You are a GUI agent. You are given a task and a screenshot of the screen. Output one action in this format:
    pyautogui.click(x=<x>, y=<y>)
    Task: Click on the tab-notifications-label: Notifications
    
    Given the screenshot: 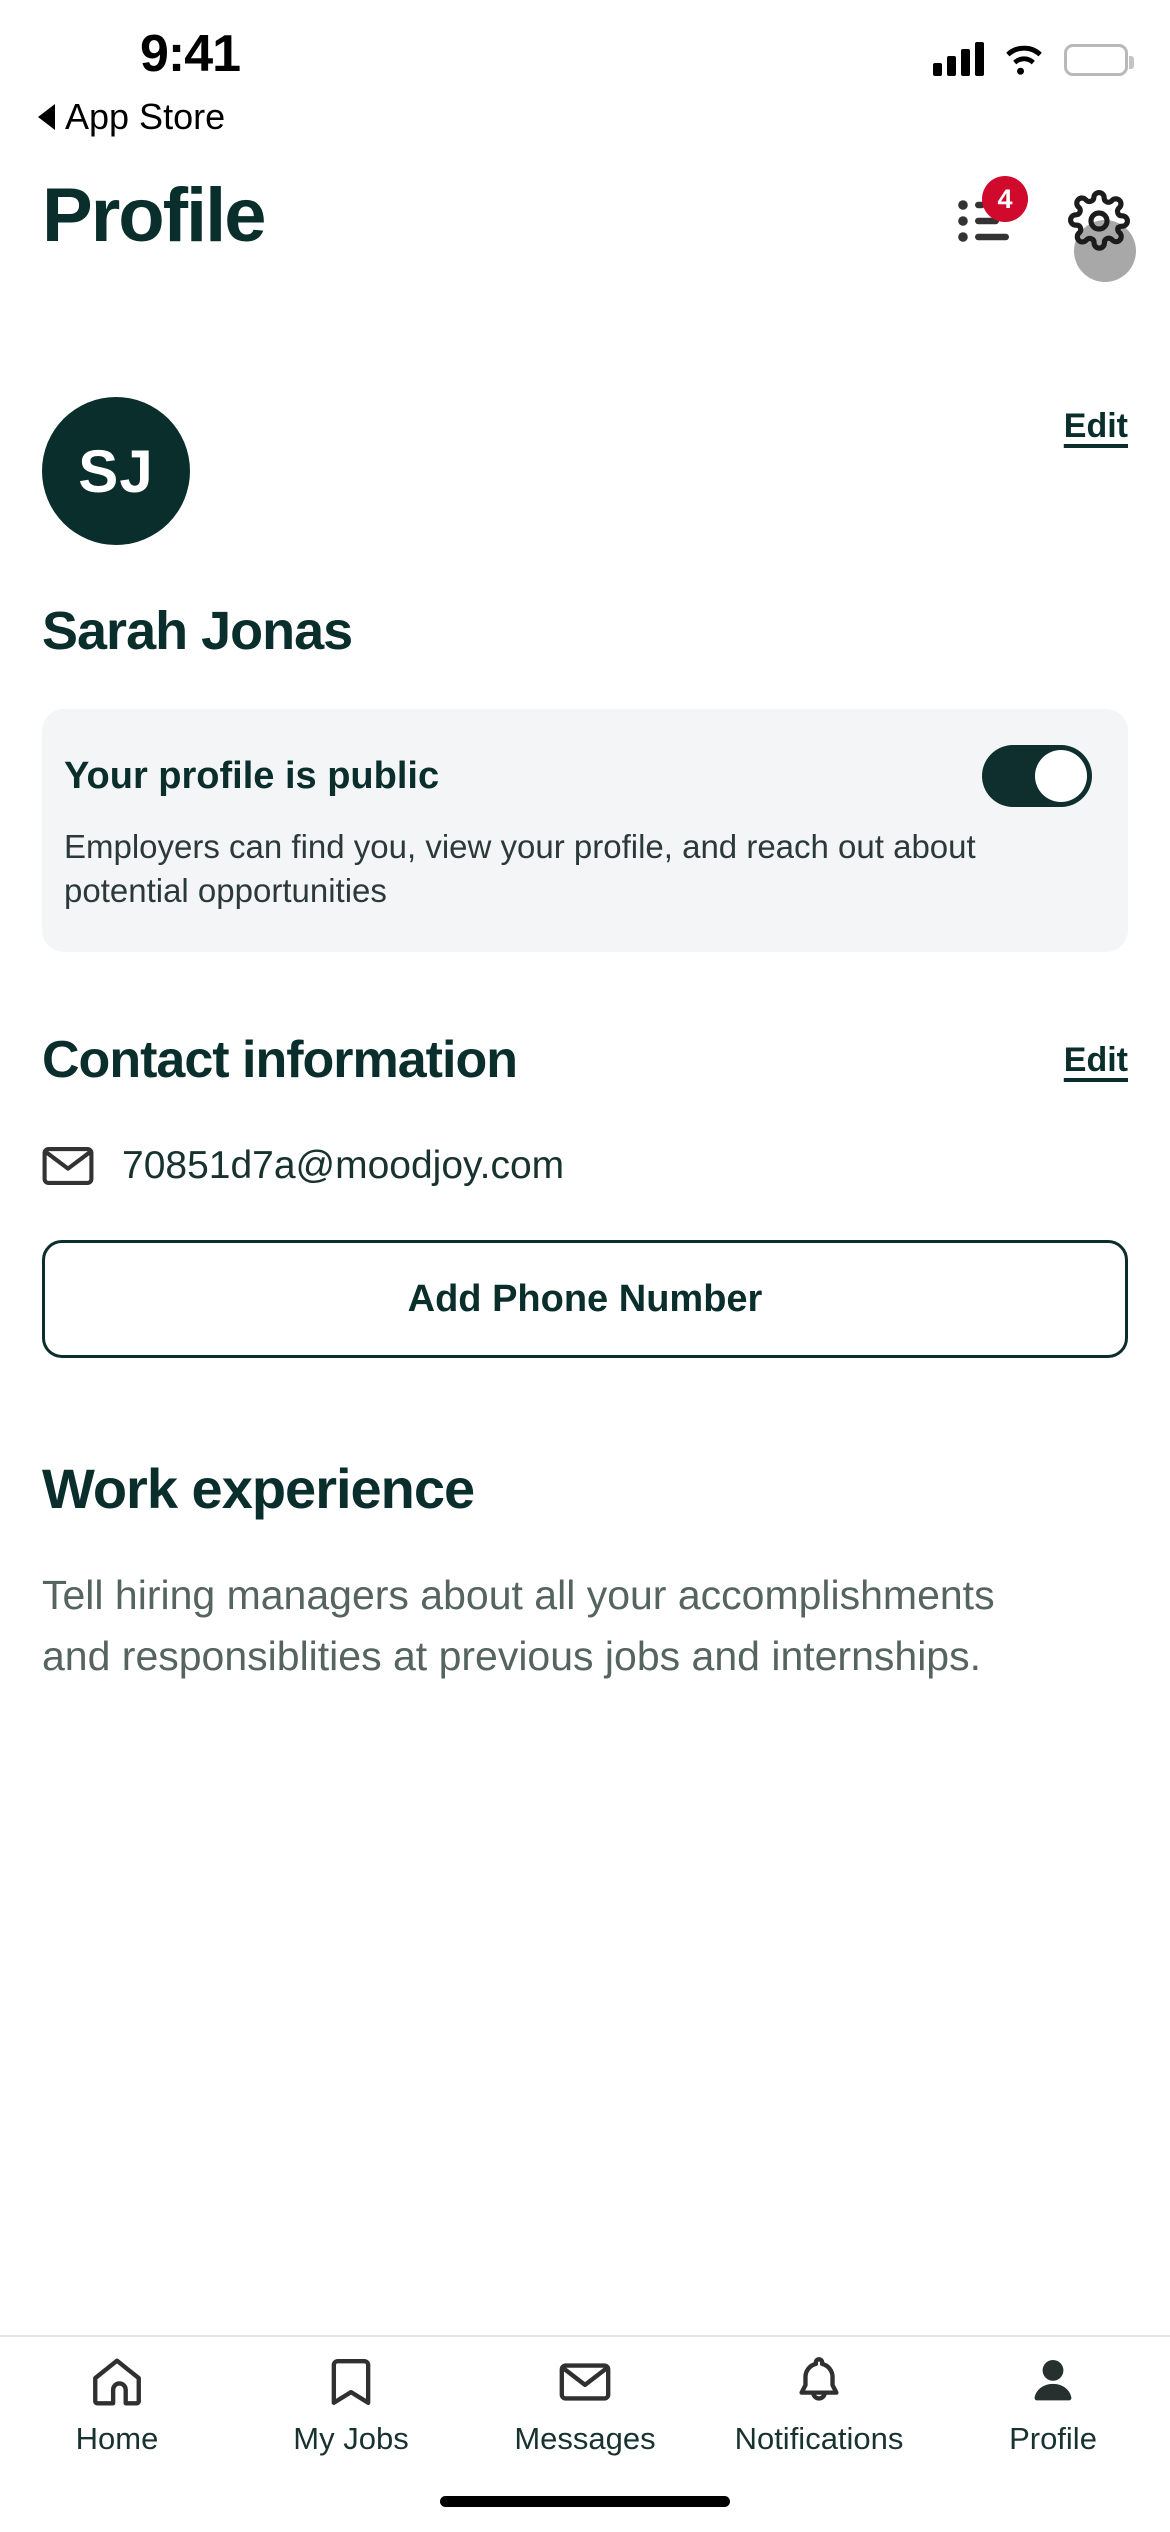 What is the action you would take?
    pyautogui.click(x=819, y=2438)
    